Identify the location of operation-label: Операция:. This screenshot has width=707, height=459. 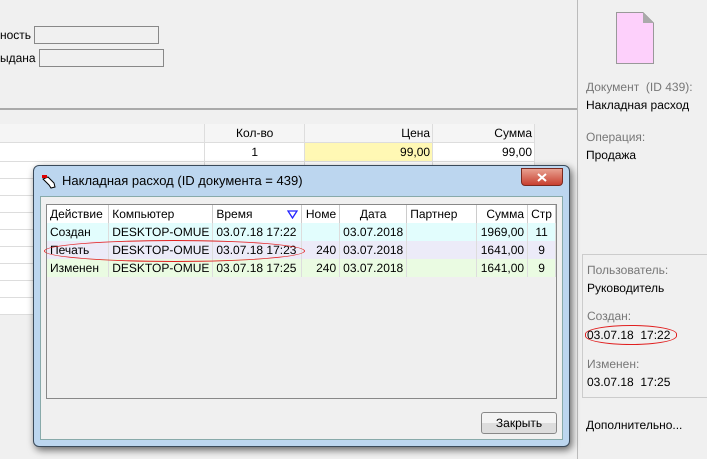
(616, 137).